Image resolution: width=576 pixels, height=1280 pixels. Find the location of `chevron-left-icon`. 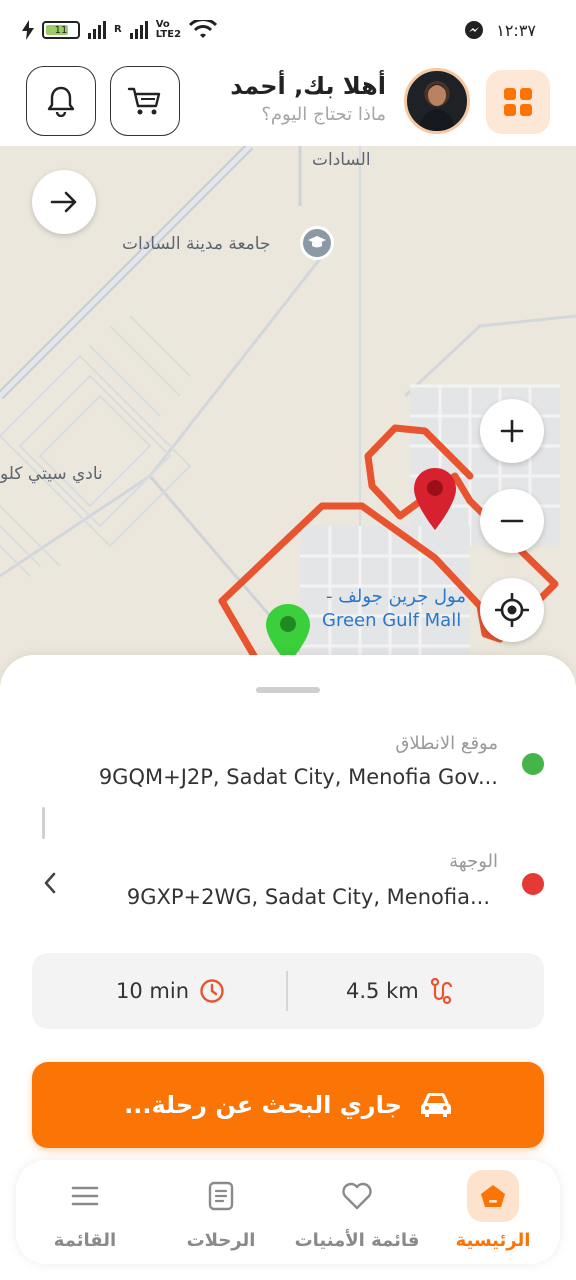

chevron-left-icon is located at coordinates (50, 883).